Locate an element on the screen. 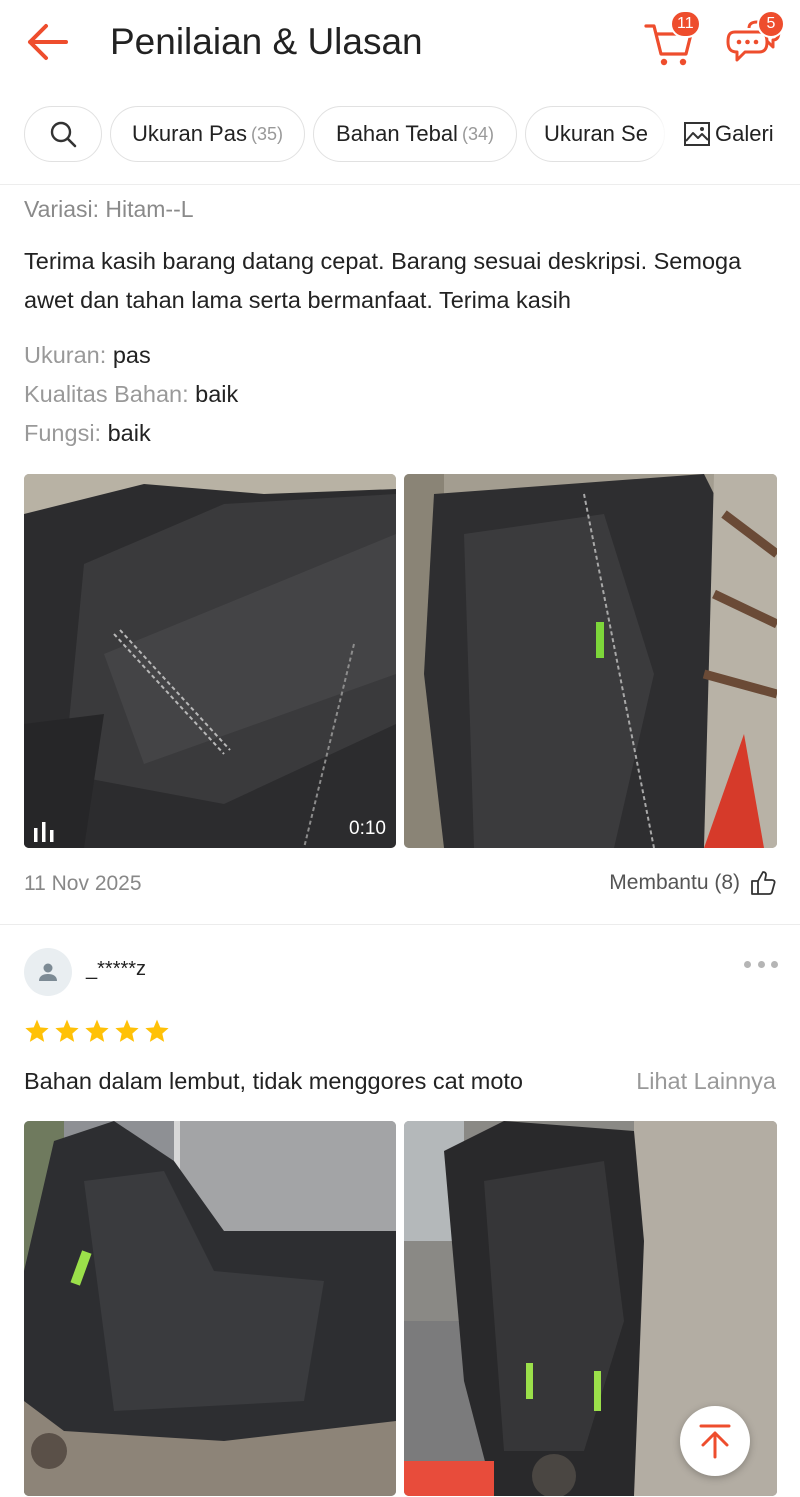 This screenshot has height=1497, width=800. gallery-filter: Galeri is located at coordinates (728, 134).